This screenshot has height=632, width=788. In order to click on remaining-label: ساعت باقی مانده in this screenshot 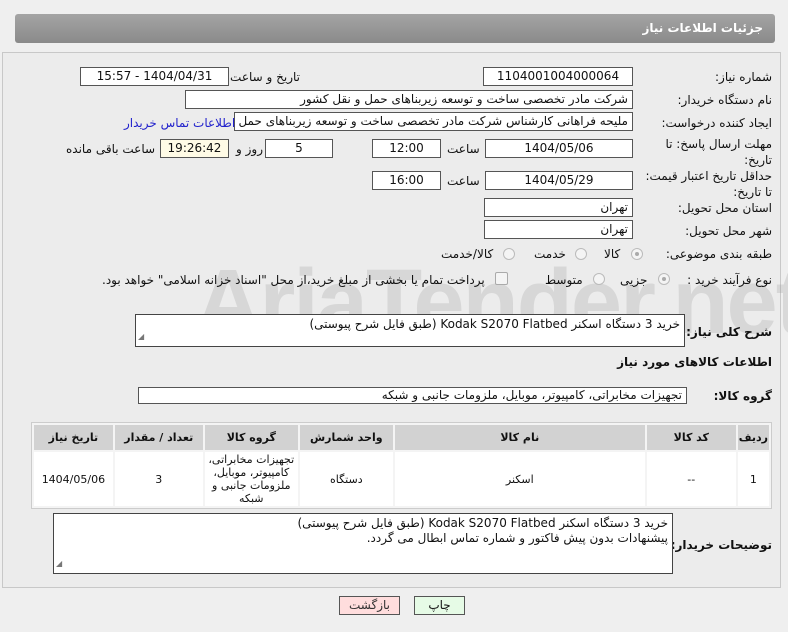, I will do `click(111, 149)`.